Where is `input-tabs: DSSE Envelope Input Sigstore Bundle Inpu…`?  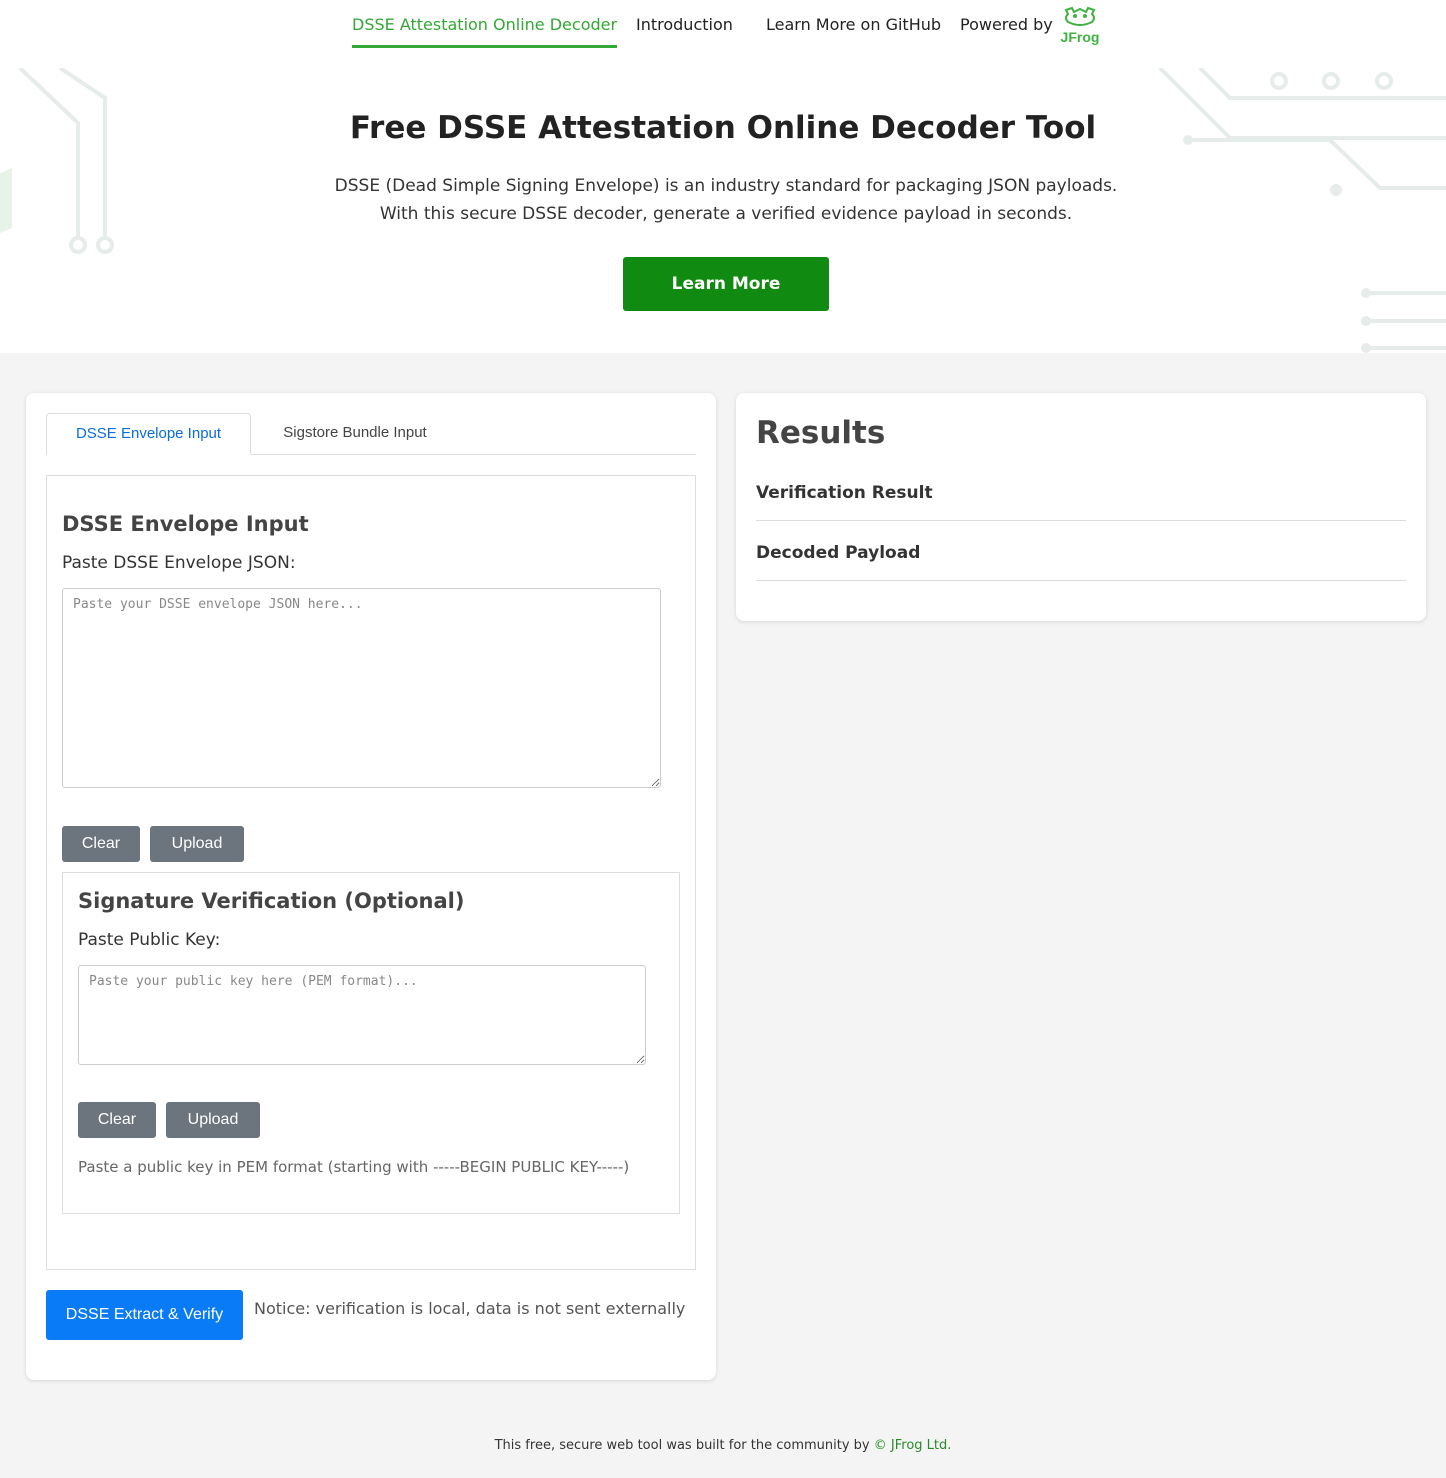
input-tabs: DSSE Envelope Input Sigstore Bundle Inpu… is located at coordinates (371, 434).